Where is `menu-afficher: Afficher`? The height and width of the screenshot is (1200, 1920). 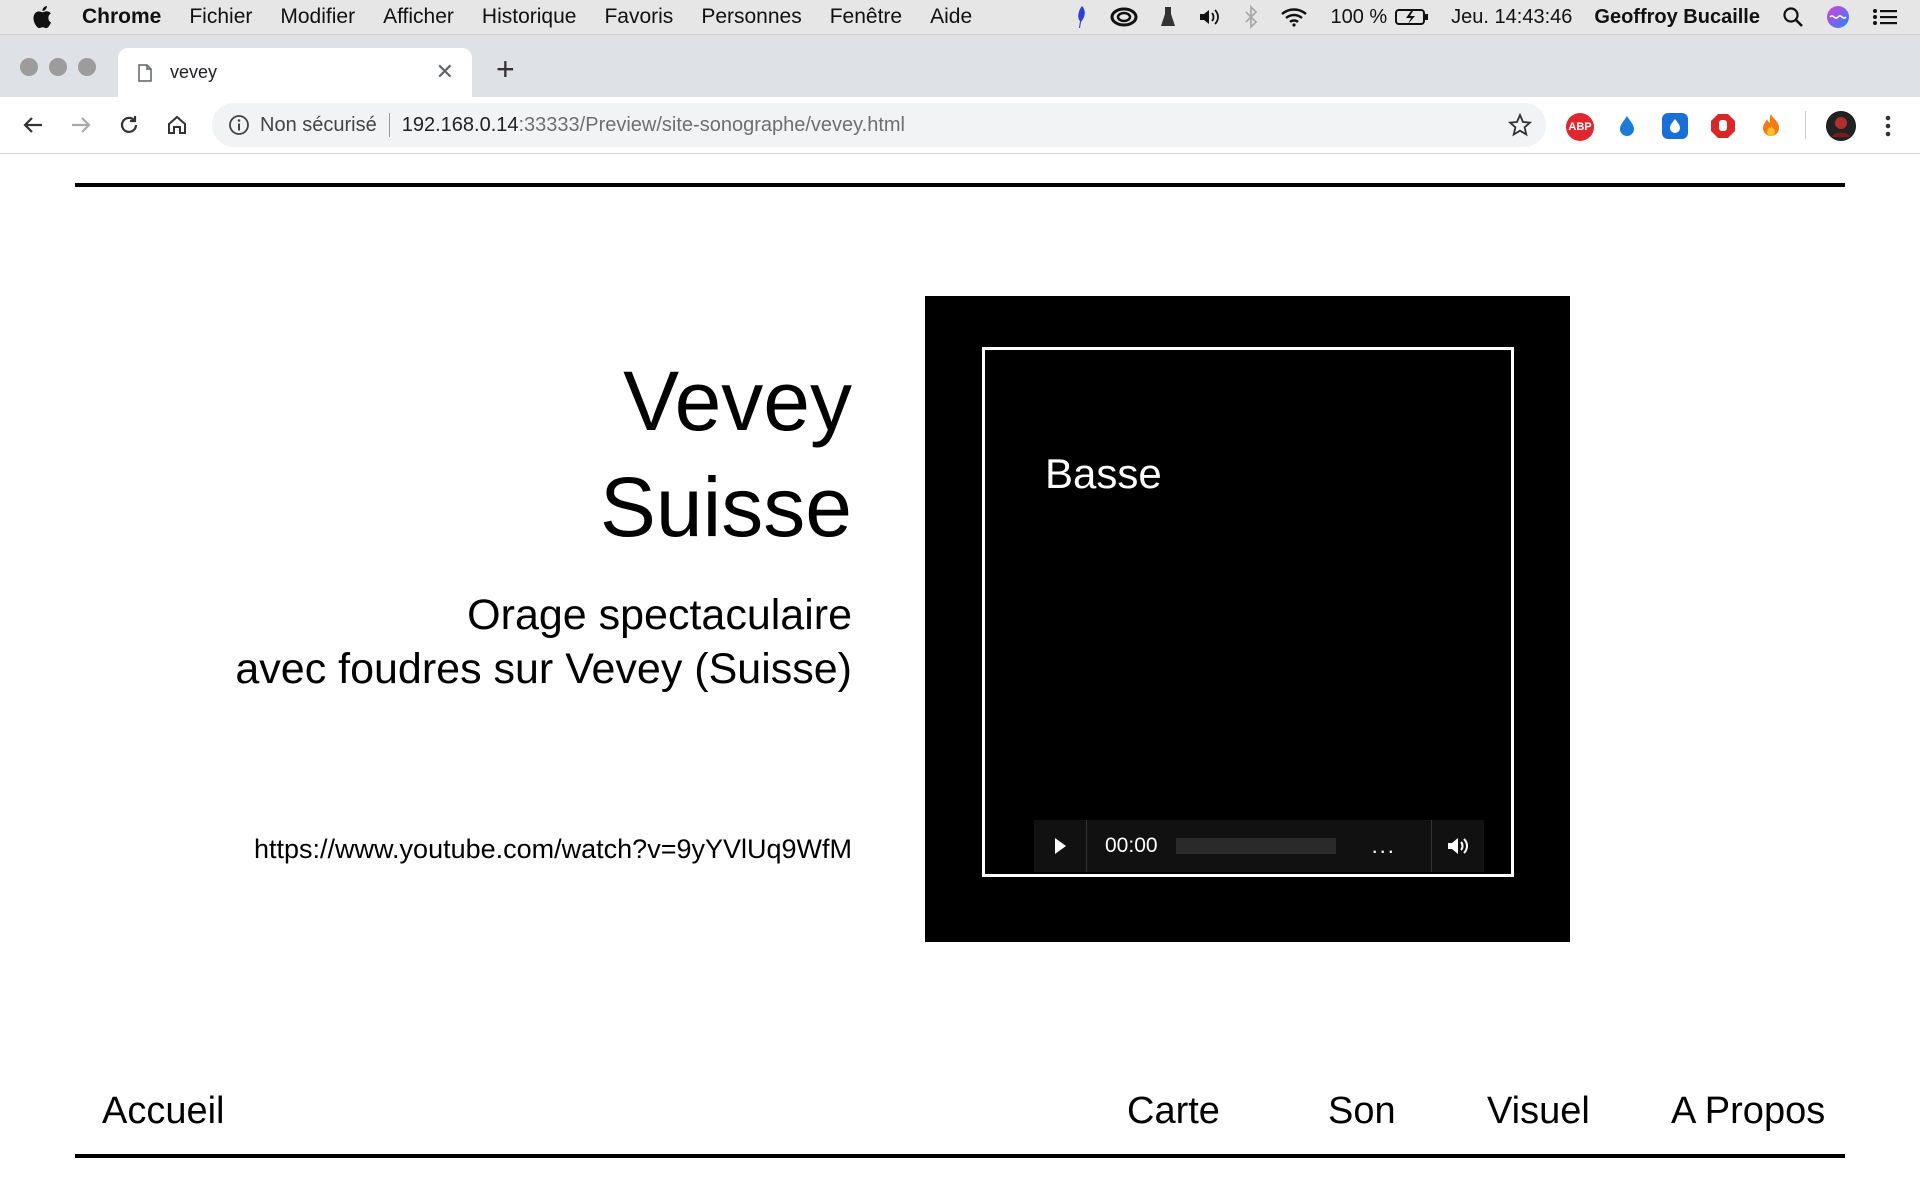 menu-afficher: Afficher is located at coordinates (418, 17).